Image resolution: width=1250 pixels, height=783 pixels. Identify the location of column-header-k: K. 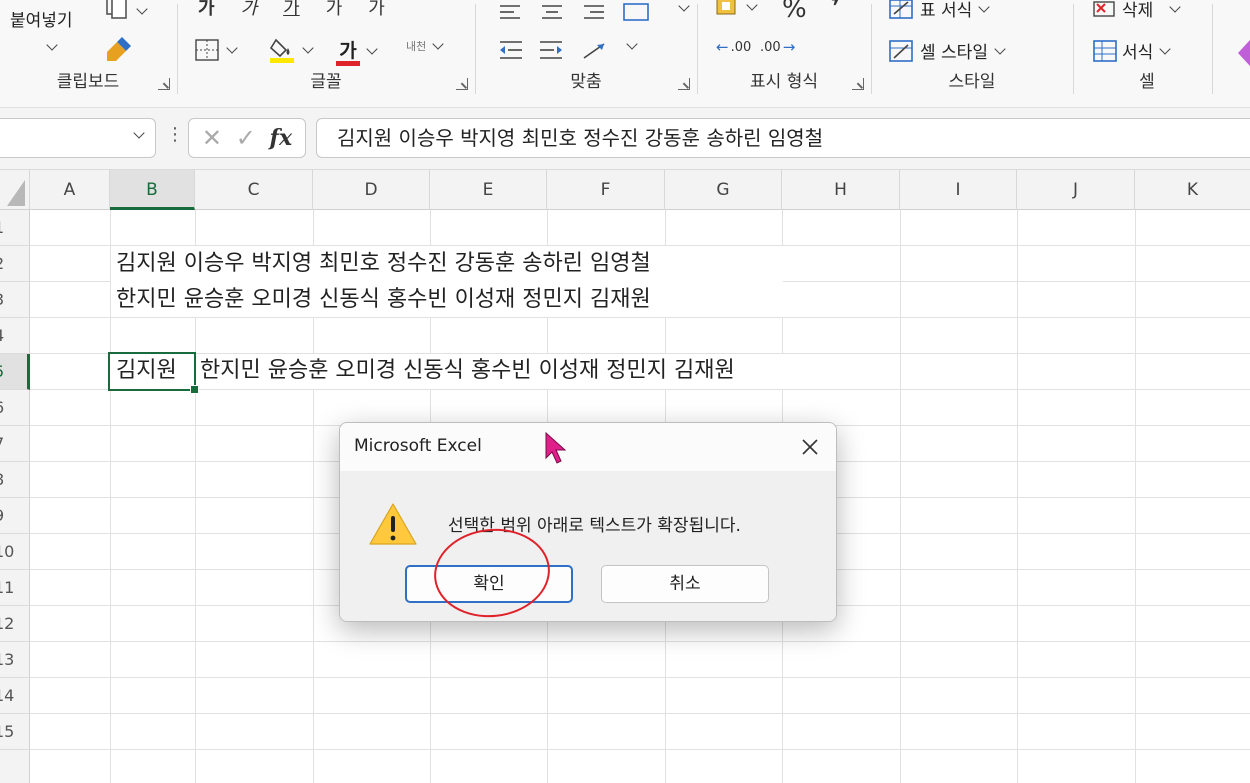
(1192, 190).